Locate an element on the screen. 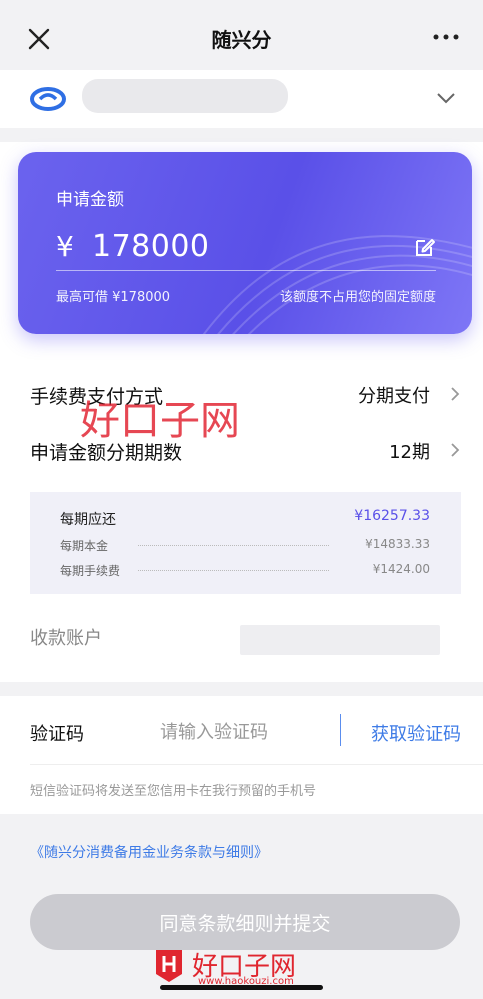  verification-code-label: 验证码 is located at coordinates (57, 734).